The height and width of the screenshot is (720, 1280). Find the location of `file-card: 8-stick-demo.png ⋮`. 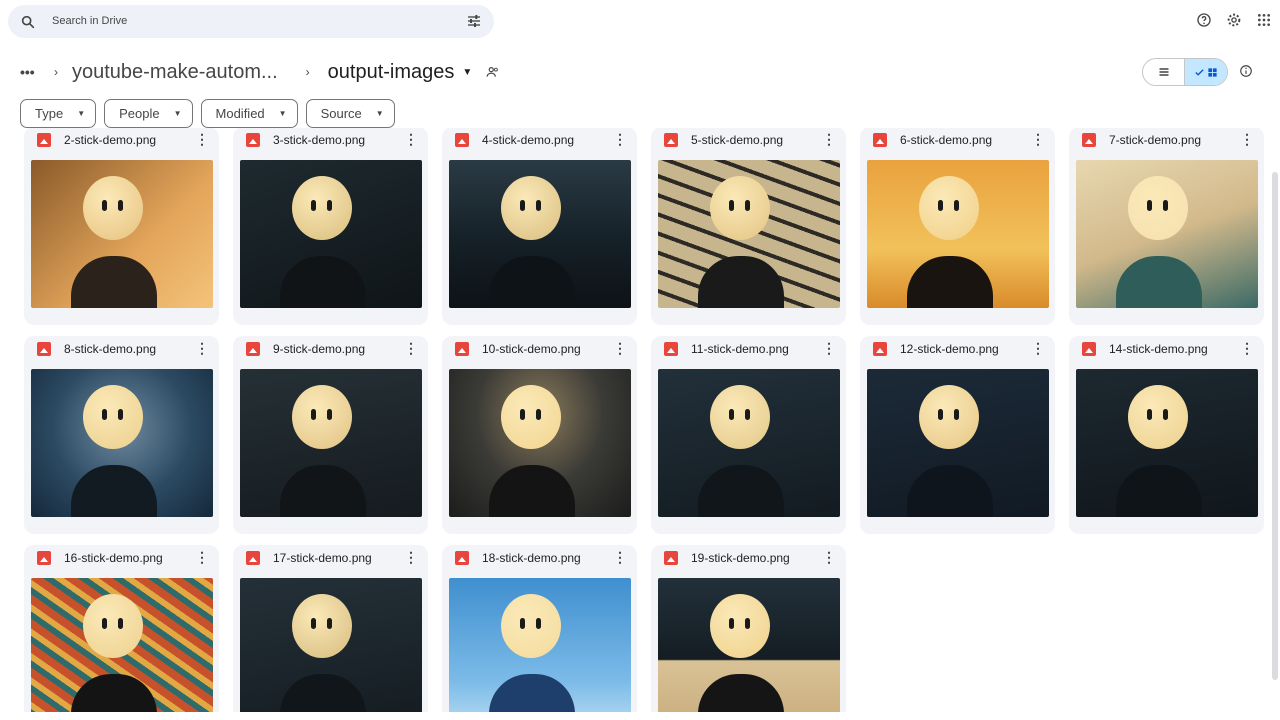

file-card: 8-stick-demo.png ⋮ is located at coordinates (121, 435).